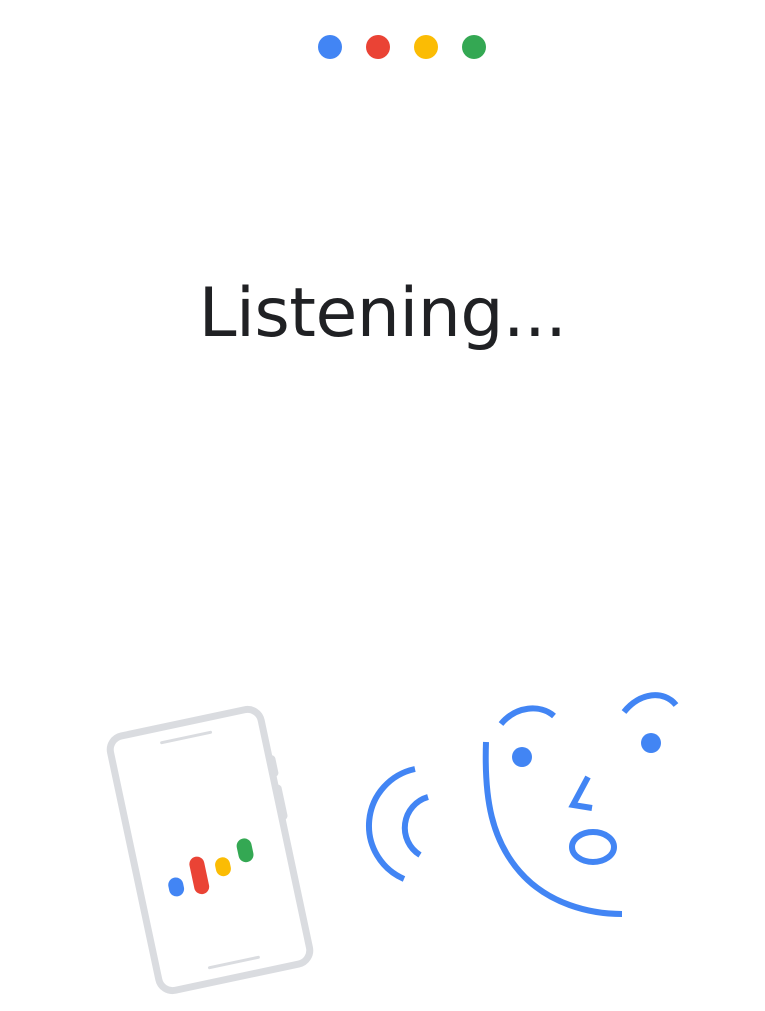  What do you see at coordinates (580, 804) in the screenshot?
I see `speaking-face-icon` at bounding box center [580, 804].